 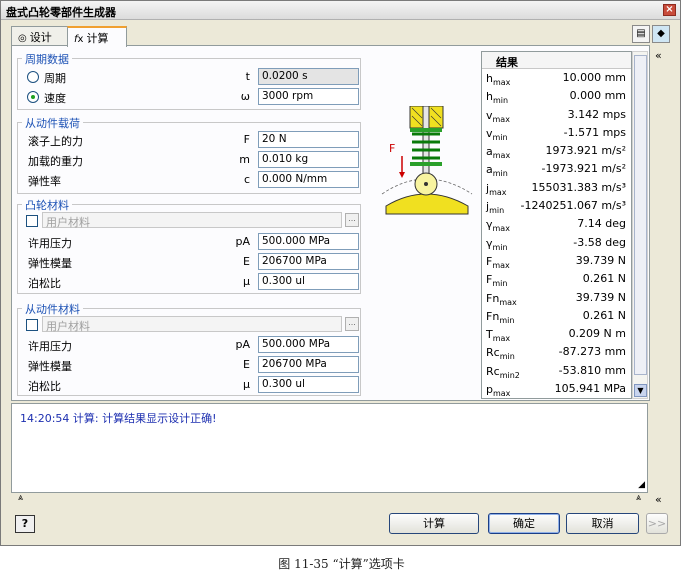 I want to click on cam-user-material-checkbox, so click(x=32, y=221).